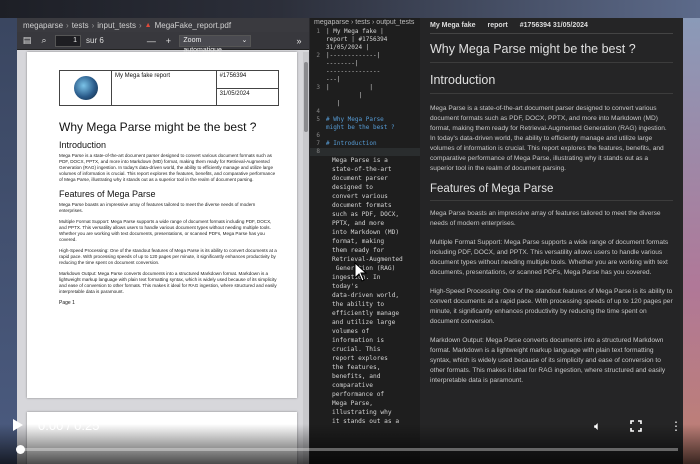  Describe the element at coordinates (68, 40) in the screenshot. I see `page-number-input: 1` at that location.